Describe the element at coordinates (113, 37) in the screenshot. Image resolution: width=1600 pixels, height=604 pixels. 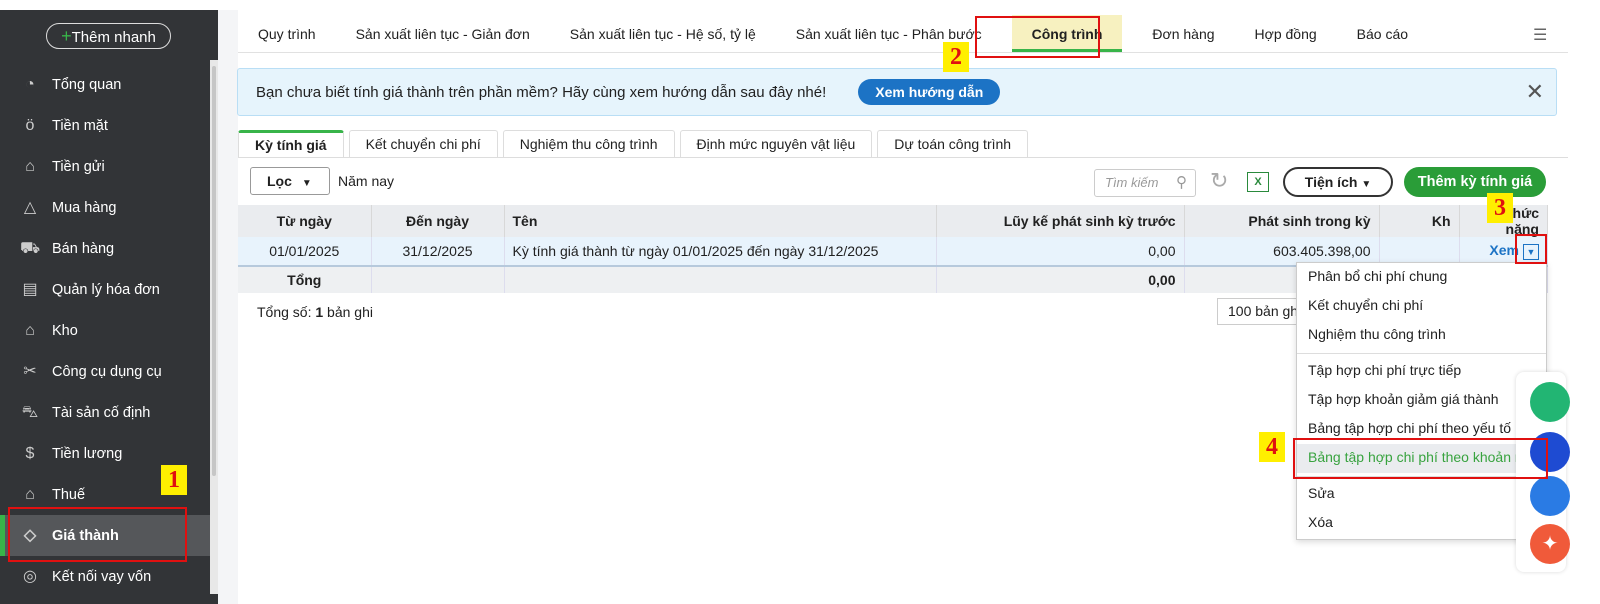
I see `quick-add-label: Thêm nhanh` at that location.